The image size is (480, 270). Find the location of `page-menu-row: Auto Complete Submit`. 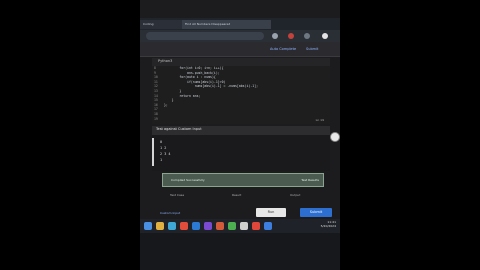

page-menu-row: Auto Complete Submit is located at coordinates (240, 49).